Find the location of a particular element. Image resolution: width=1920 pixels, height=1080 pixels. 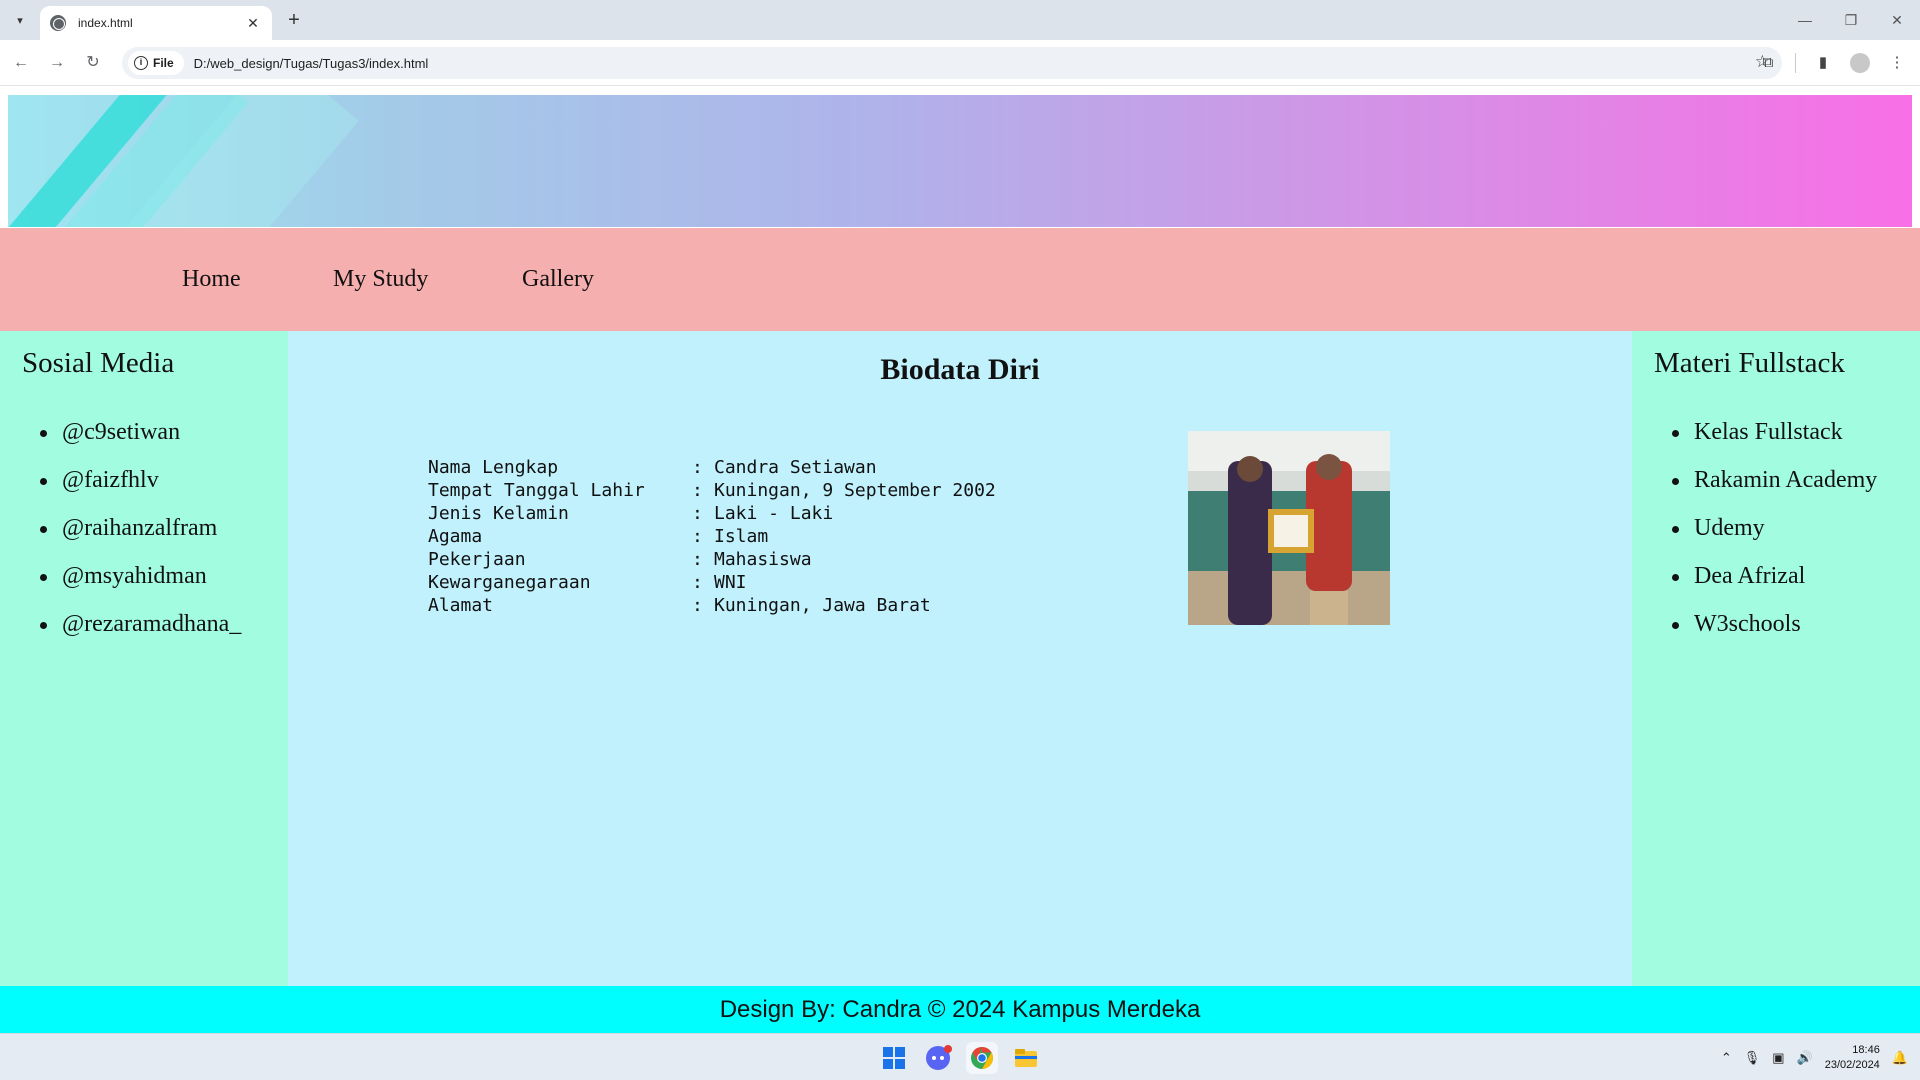

biodata-label: Kewarganegaraan is located at coordinates (509, 582).